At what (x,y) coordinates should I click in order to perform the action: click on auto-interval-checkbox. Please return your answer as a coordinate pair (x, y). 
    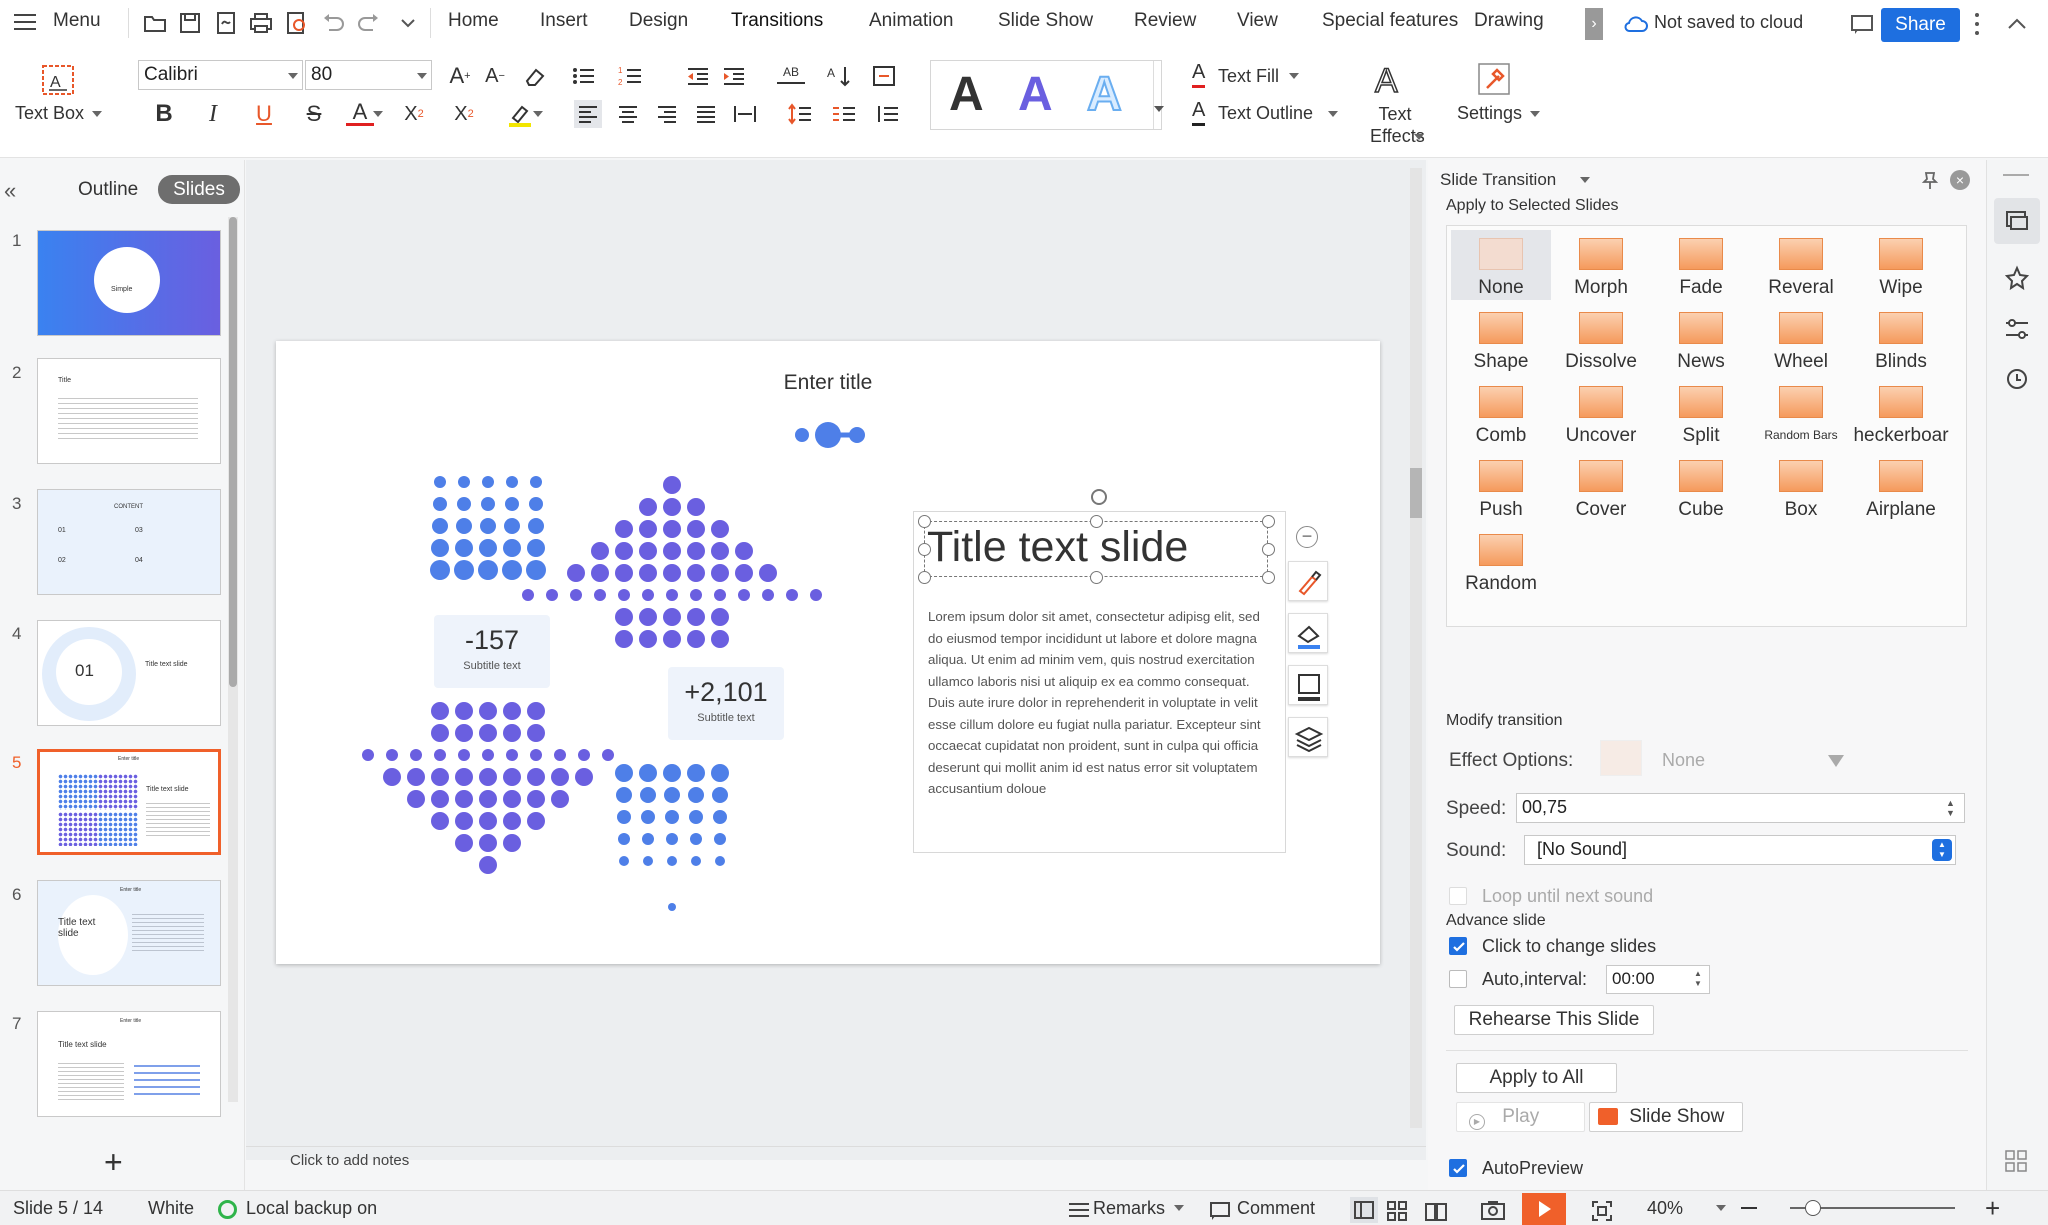
    Looking at the image, I should click on (1458, 979).